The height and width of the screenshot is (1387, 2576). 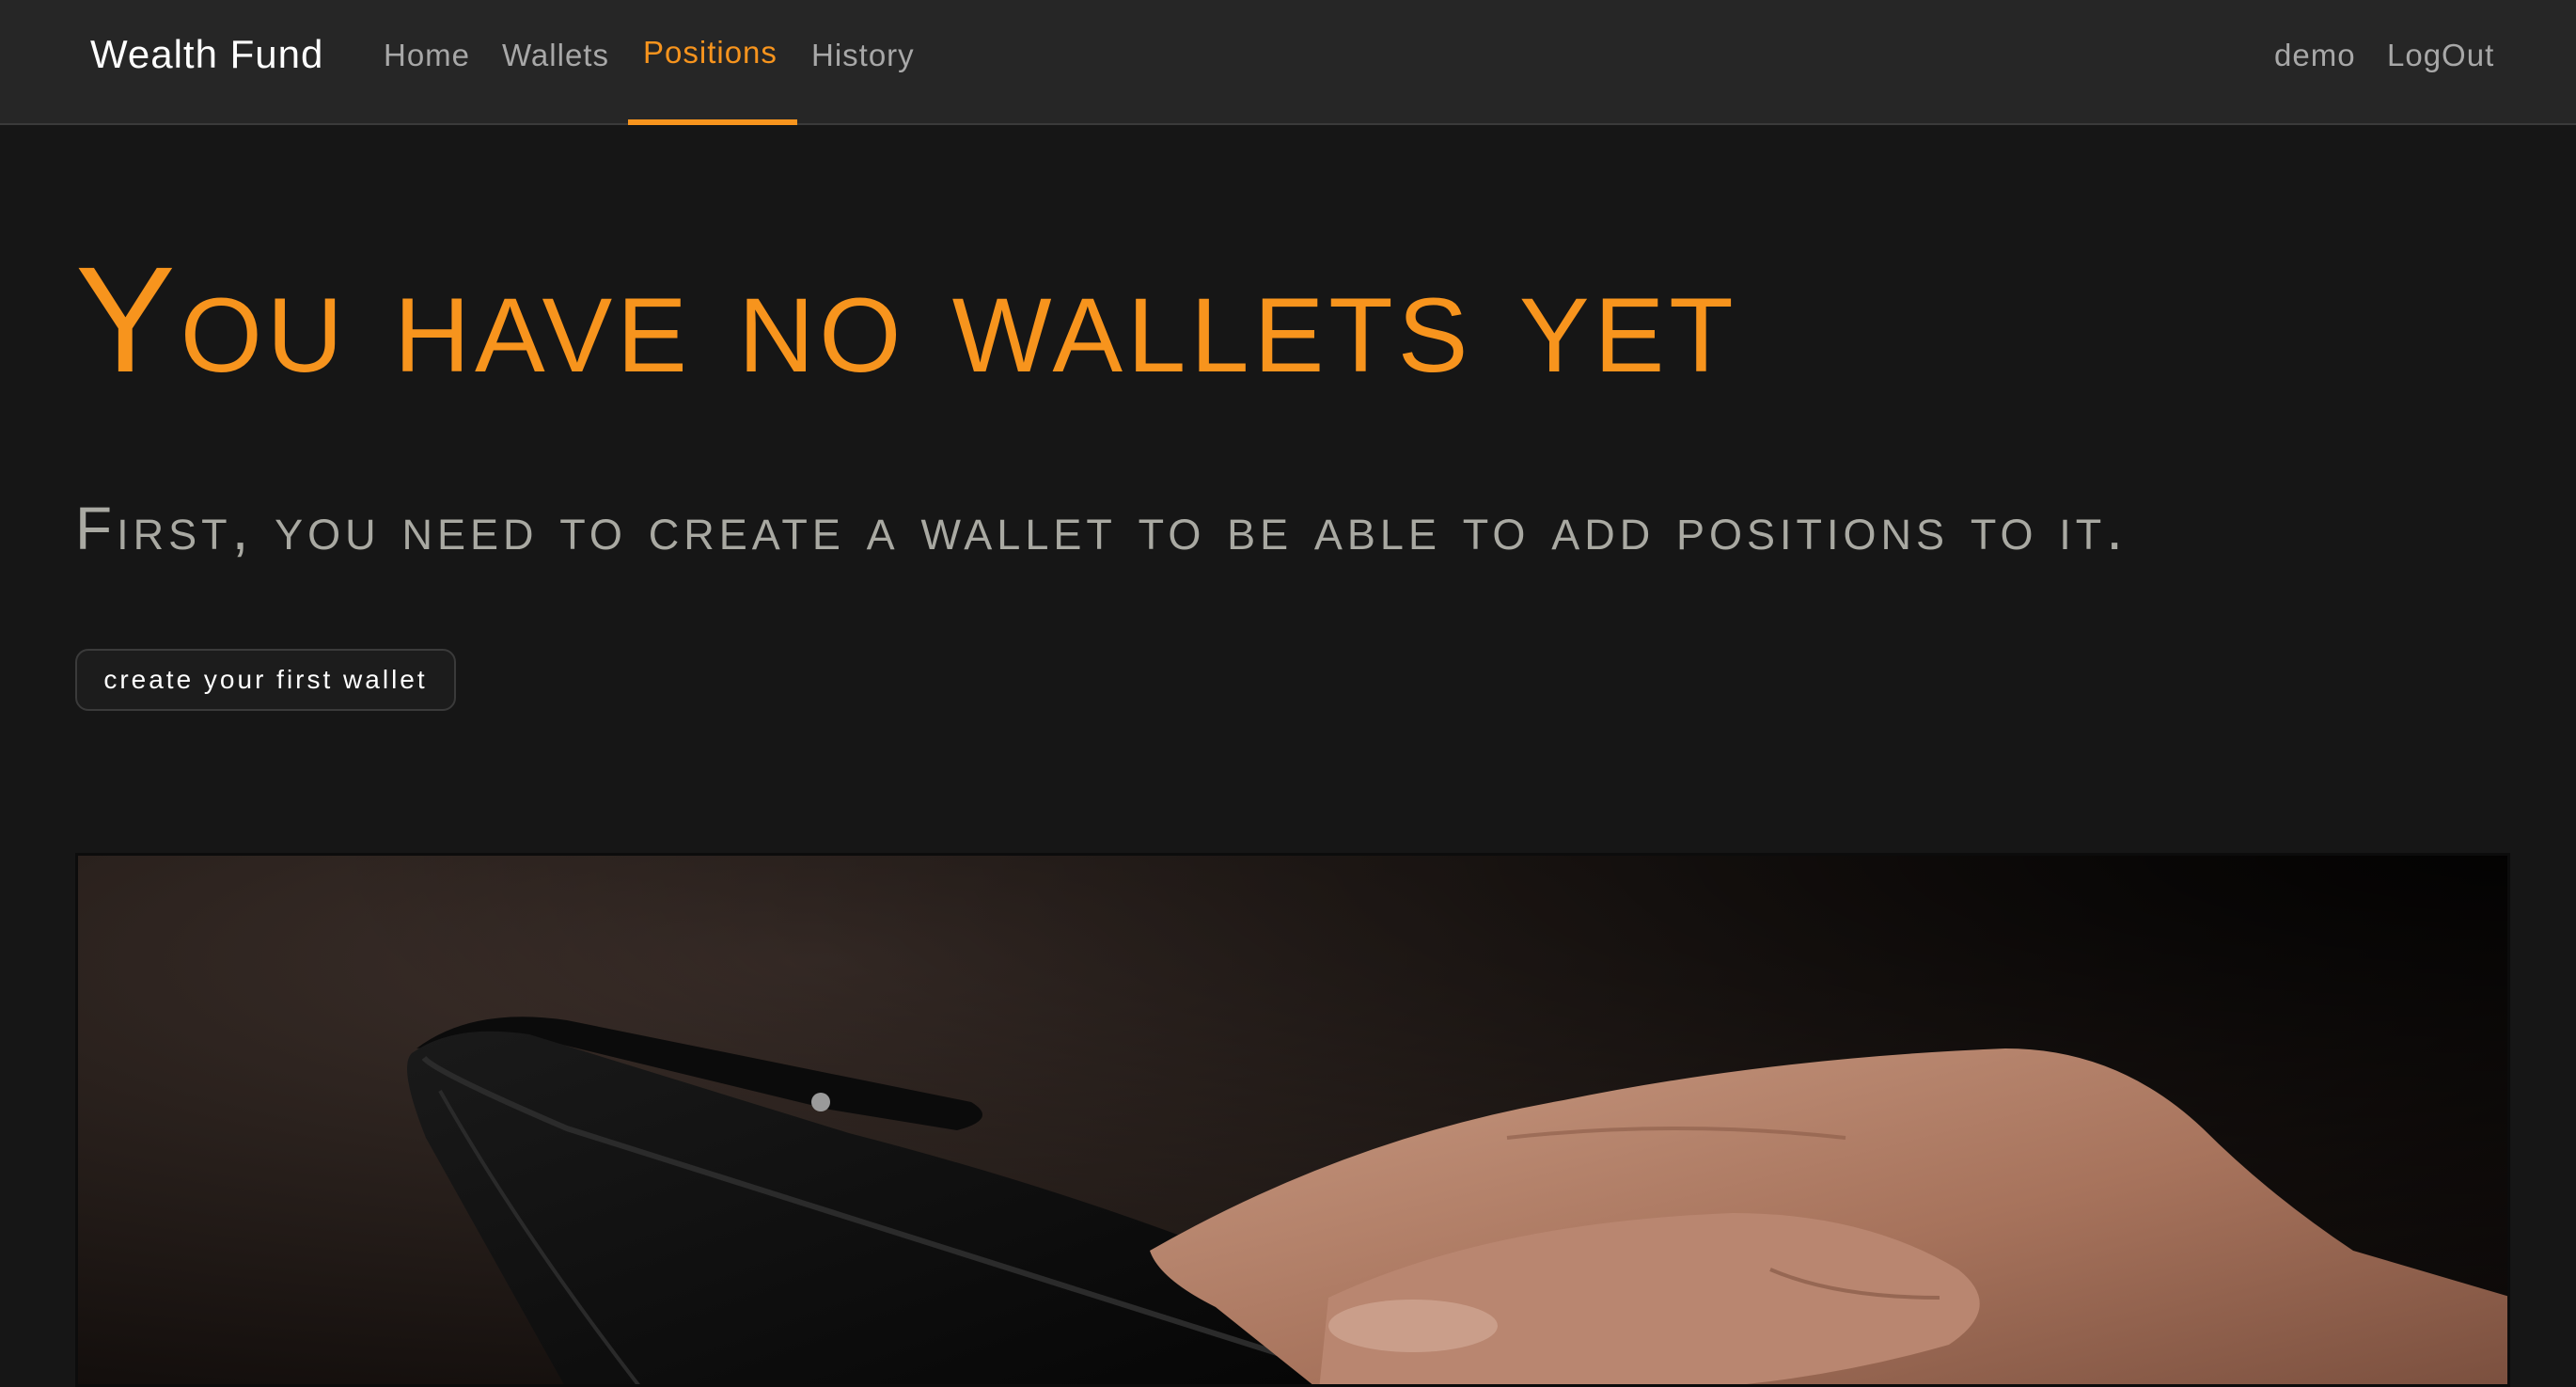 I want to click on nav-link-positions: Positions, so click(x=711, y=53).